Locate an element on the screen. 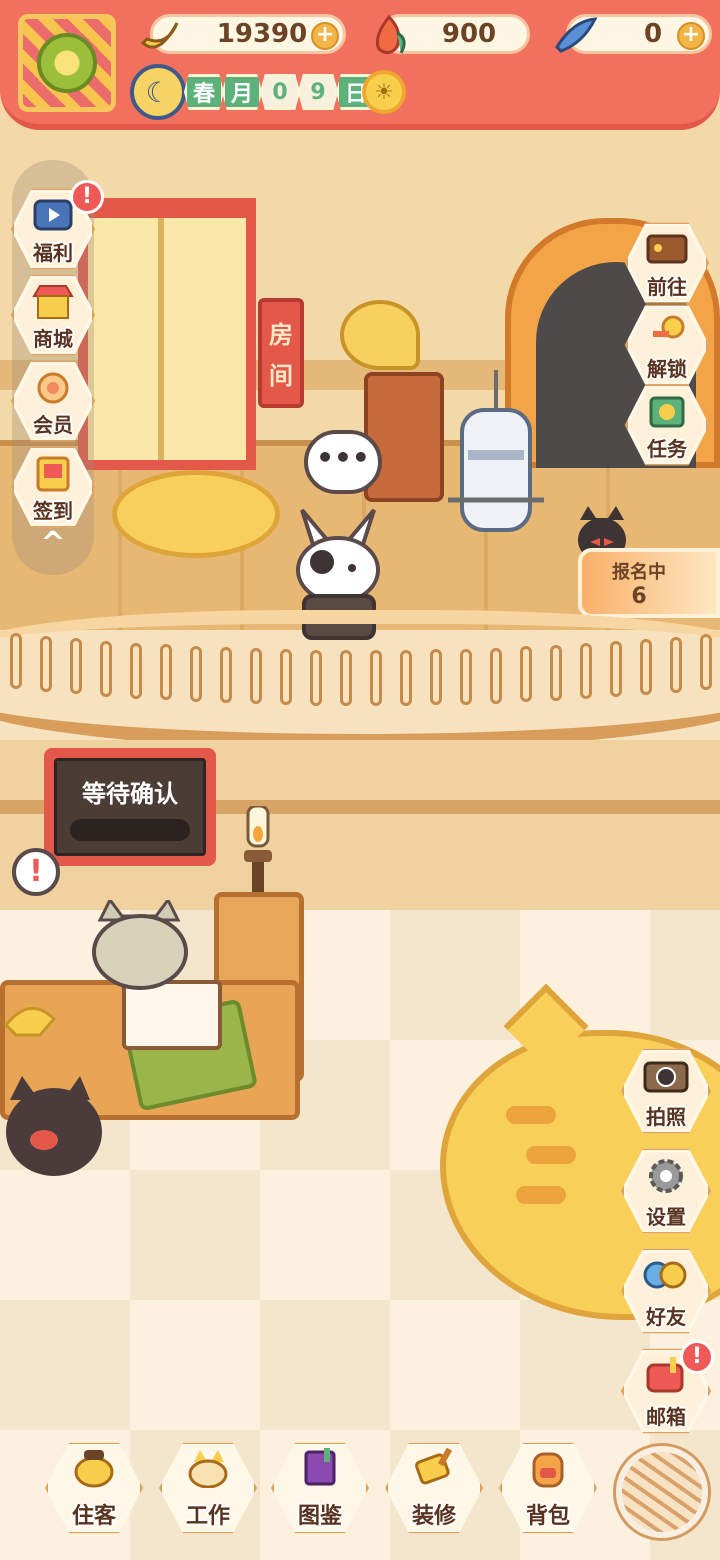 This screenshot has height=1560, width=720. status-board: 等待确认 is located at coordinates (130, 807).